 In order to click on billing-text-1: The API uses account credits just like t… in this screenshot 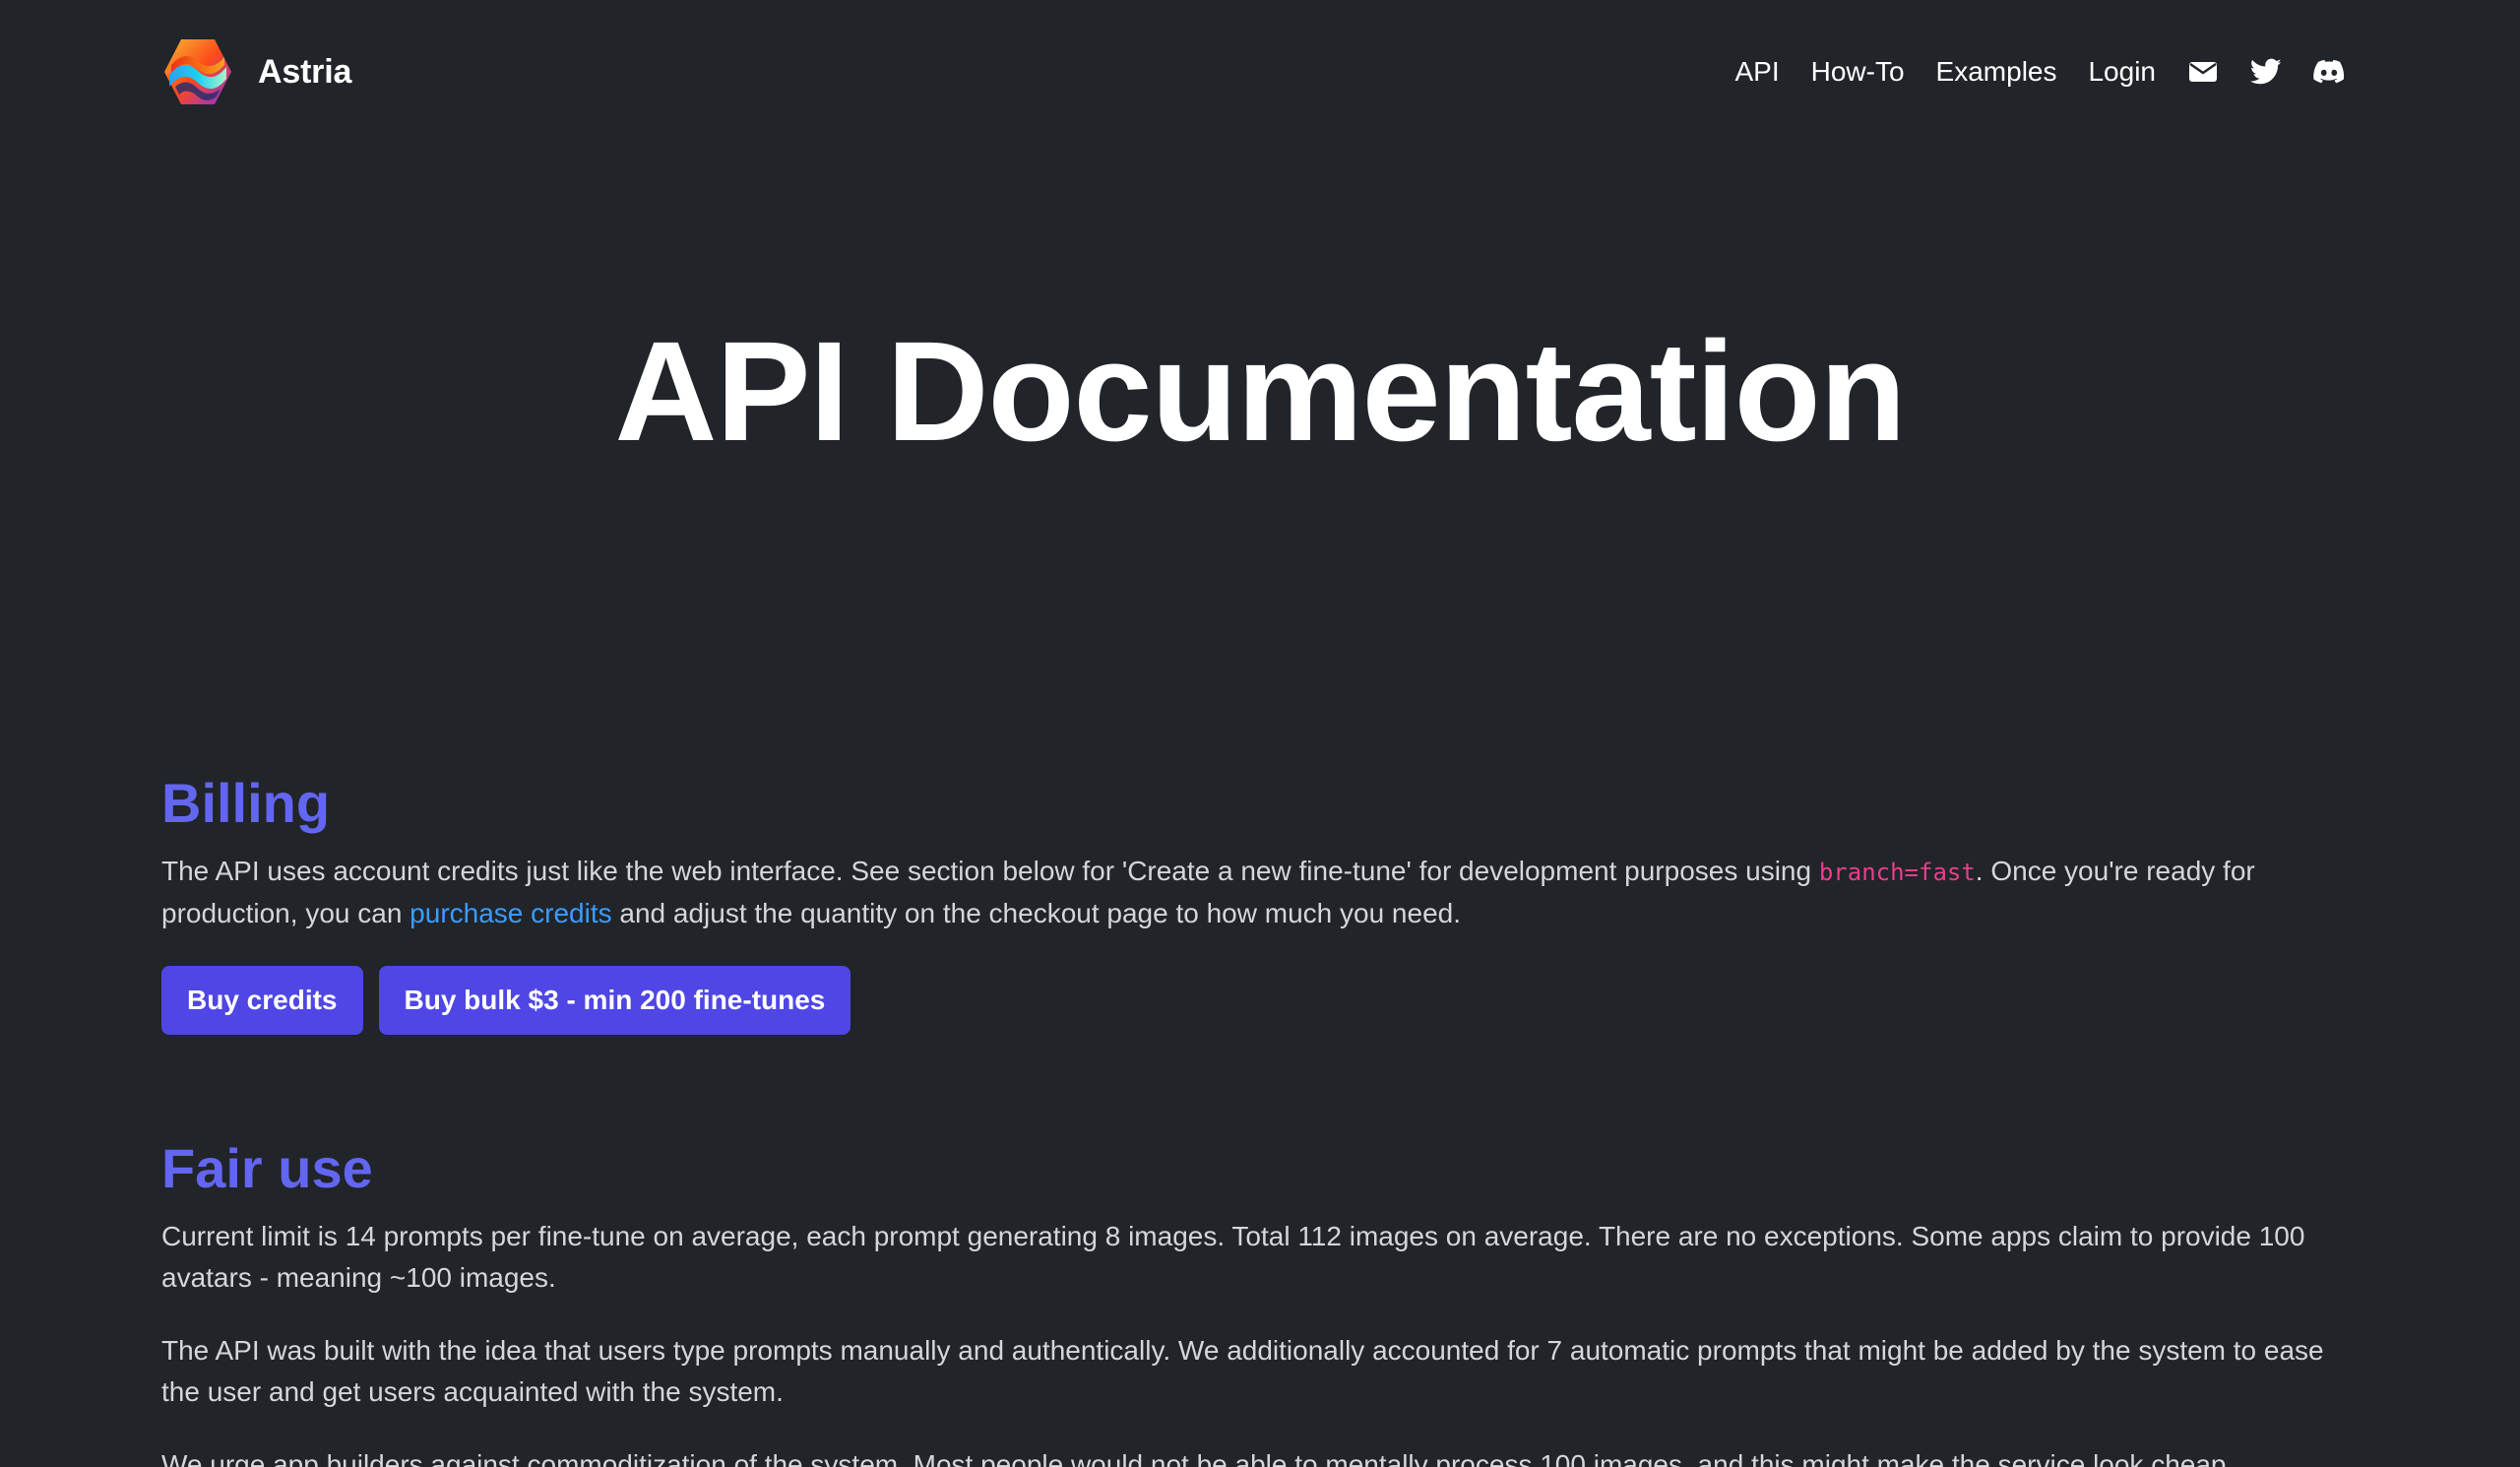, I will do `click(990, 871)`.